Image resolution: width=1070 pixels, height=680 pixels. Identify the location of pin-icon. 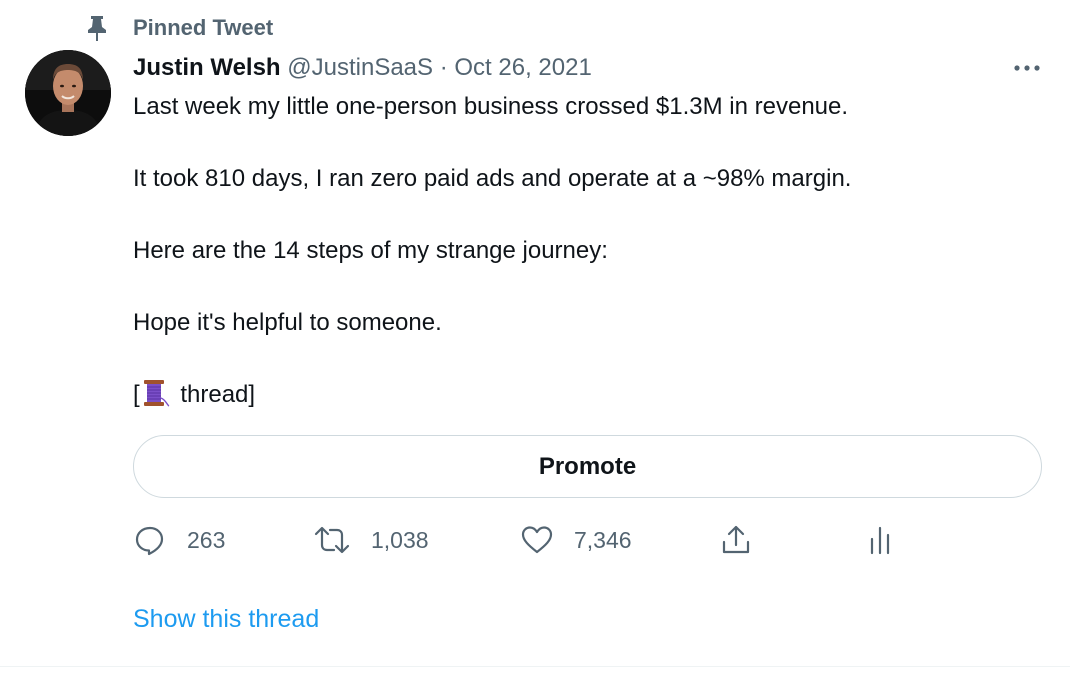
(97, 28).